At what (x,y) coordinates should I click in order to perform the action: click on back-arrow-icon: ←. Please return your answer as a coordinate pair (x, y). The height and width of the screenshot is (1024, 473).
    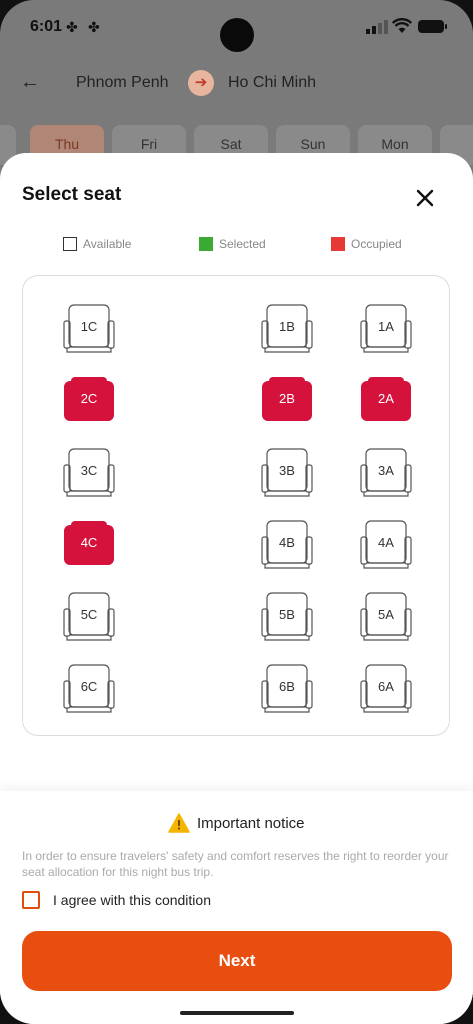
    Looking at the image, I should click on (30, 82).